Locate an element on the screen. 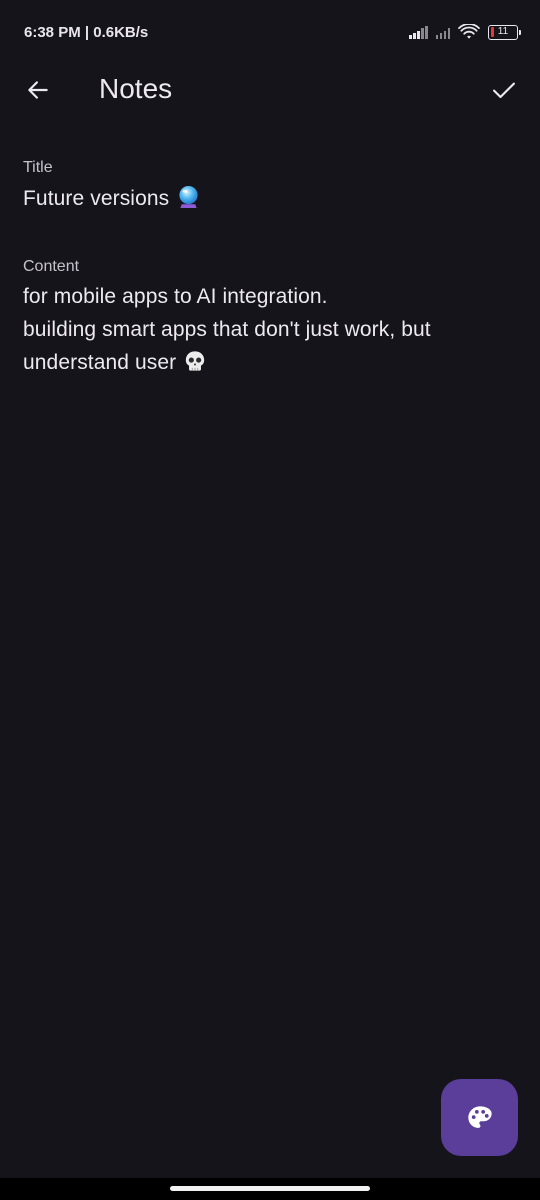 Image resolution: width=540 pixels, height=1200 pixels. title-label: Title is located at coordinates (38, 167).